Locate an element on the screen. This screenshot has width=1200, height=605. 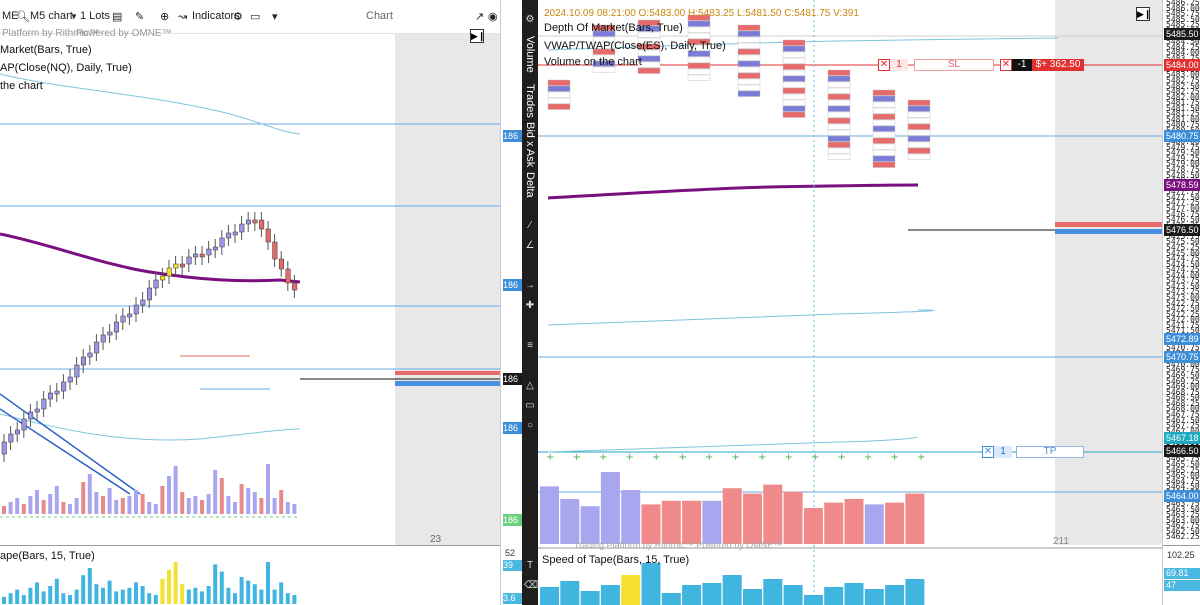
lots-dropdown: 1 Lots is located at coordinates (95, 16).